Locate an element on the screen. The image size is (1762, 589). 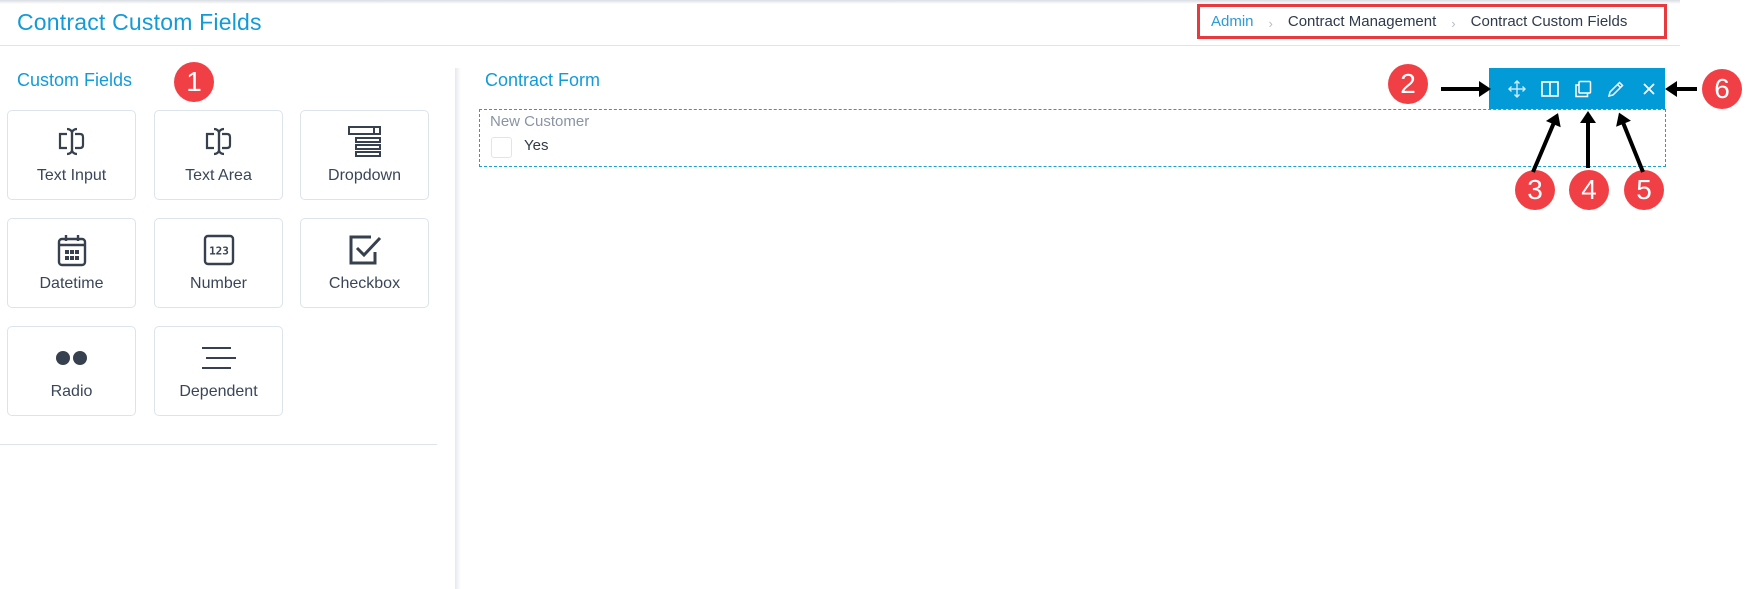
field-dropdown: Dropdown is located at coordinates (364, 155).